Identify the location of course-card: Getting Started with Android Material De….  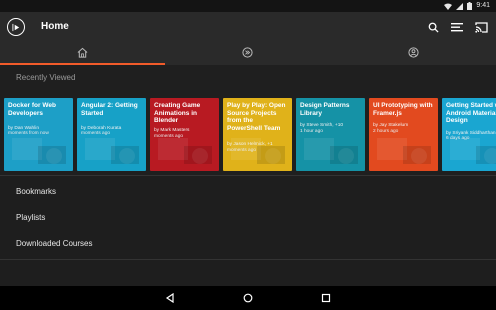
(469, 134).